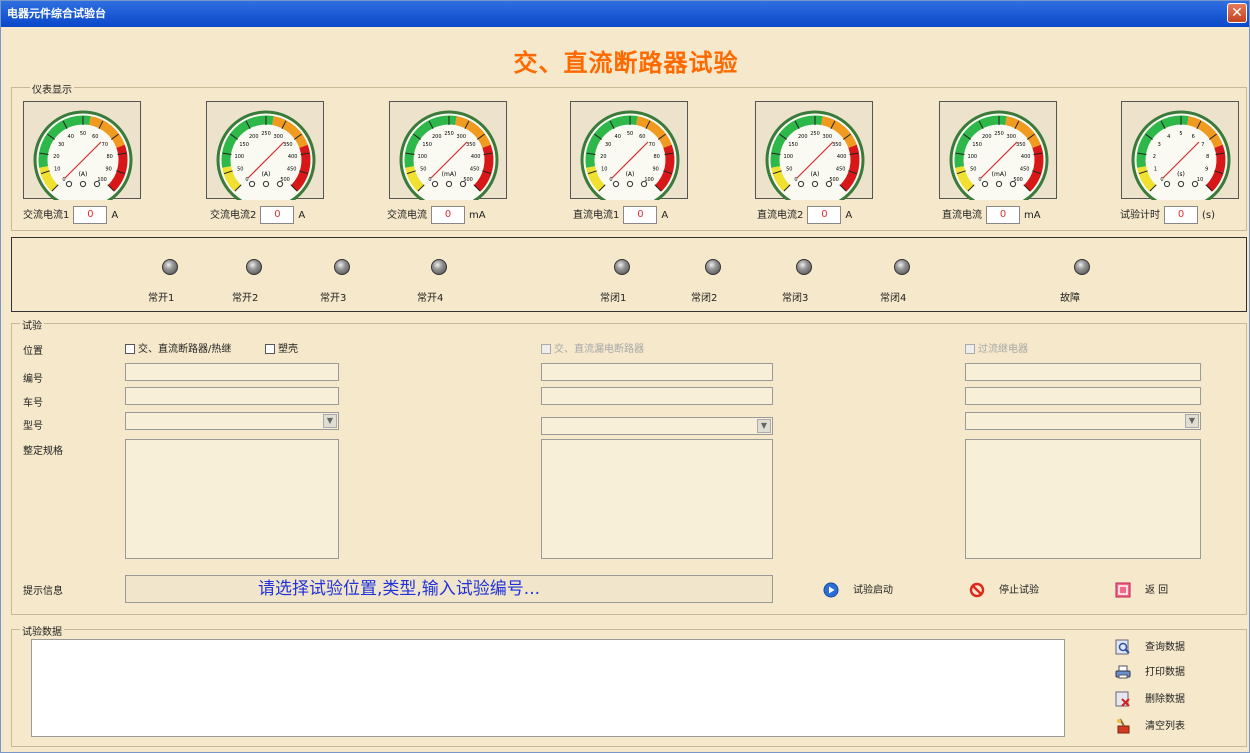 Image resolution: width=1250 pixels, height=753 pixels. Describe the element at coordinates (1180, 150) in the screenshot. I see `gauge-meter: 0 1 2 3 4 5 6 7 8 9 10 (s)` at that location.